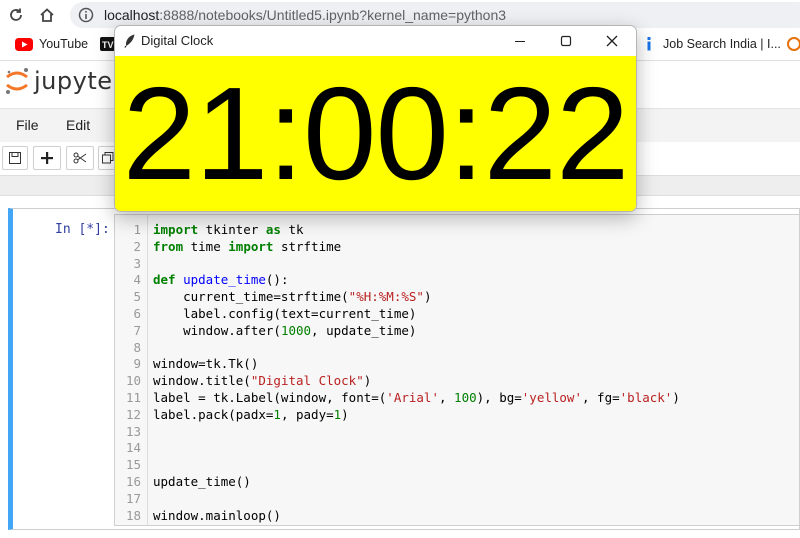 This screenshot has width=800, height=538. I want to click on code-token: window.mainloop(), so click(217, 515).